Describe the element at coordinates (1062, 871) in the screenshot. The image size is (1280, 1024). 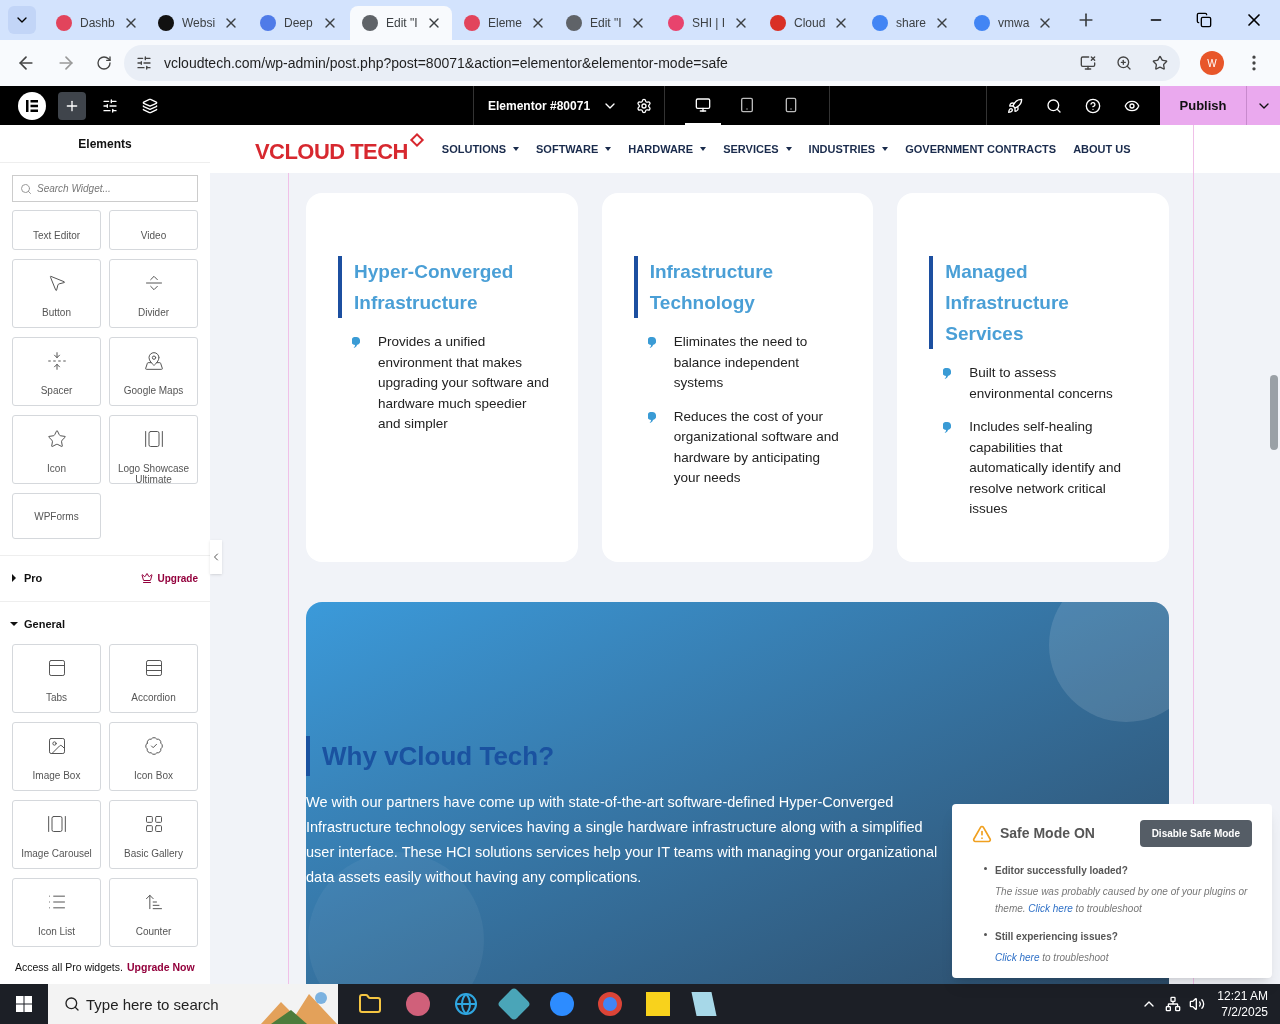
I see `item-title: Editor successfully loaded?` at that location.